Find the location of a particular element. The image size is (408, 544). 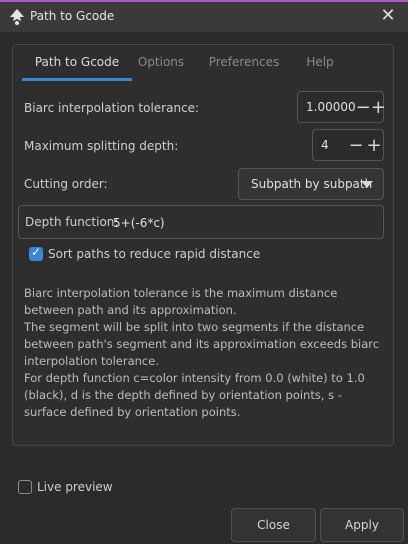

depth-function-field: Depth function: is located at coordinates (201, 222).